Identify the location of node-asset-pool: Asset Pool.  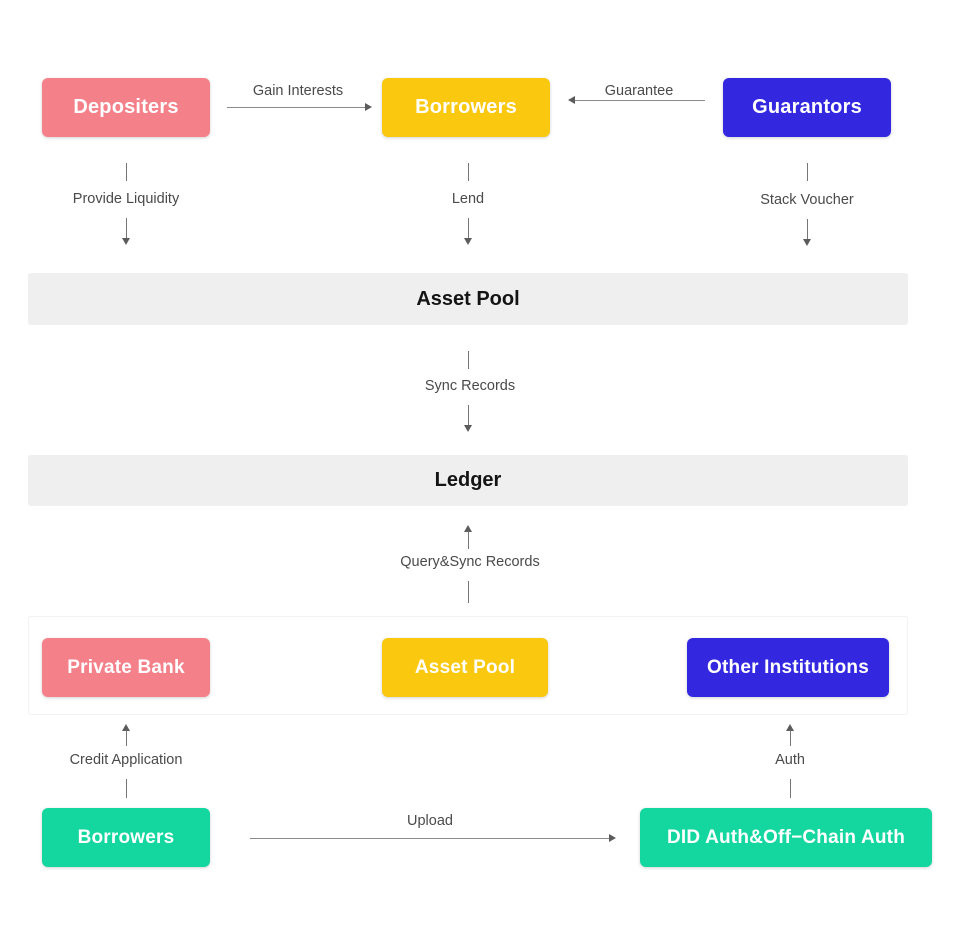
(465, 667).